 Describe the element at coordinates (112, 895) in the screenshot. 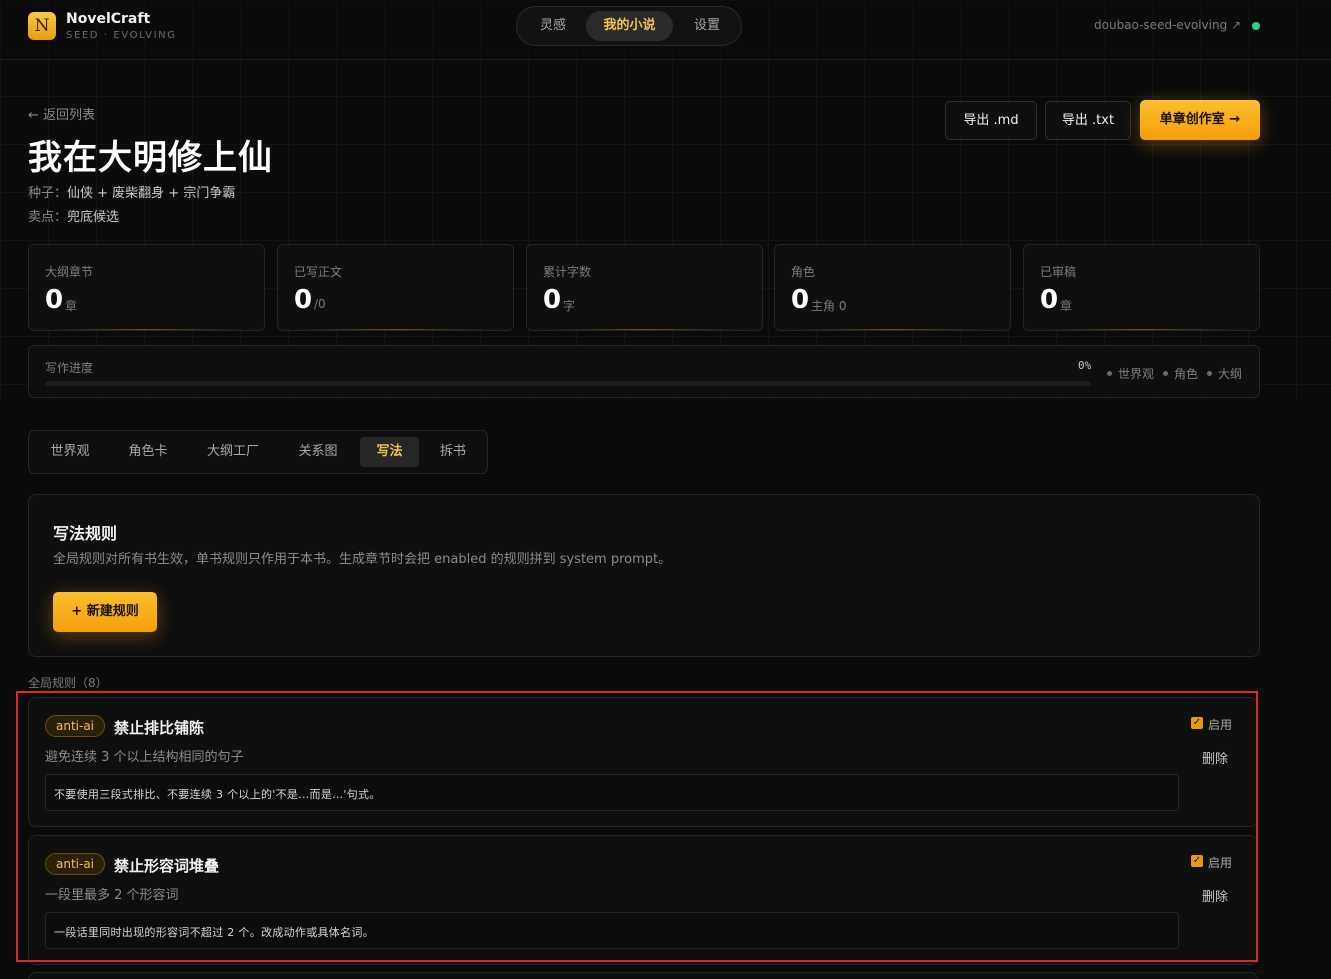

I see `rule-summary: 一段里最多 2 个形容词` at that location.